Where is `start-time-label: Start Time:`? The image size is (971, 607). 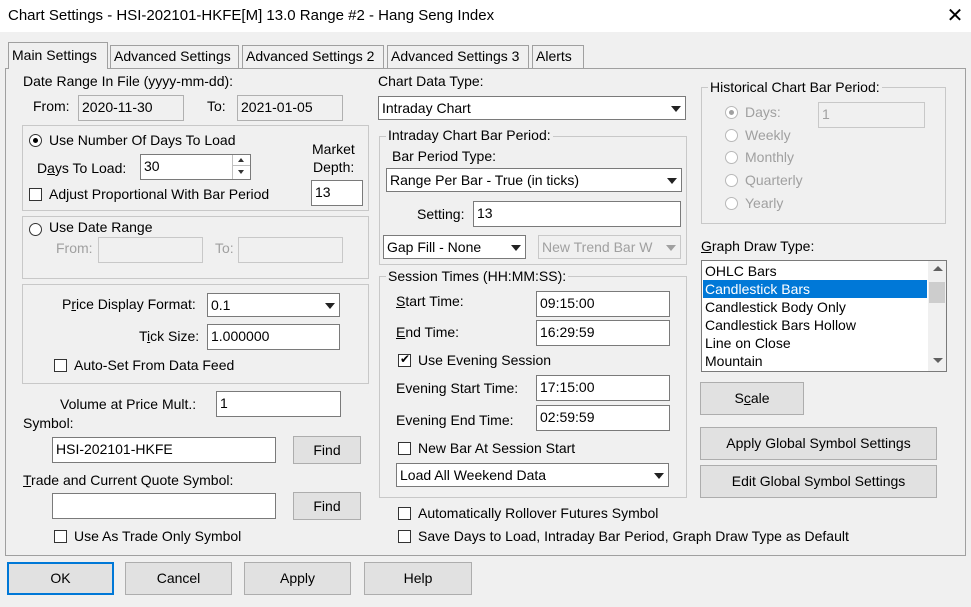 start-time-label: Start Time: is located at coordinates (430, 301).